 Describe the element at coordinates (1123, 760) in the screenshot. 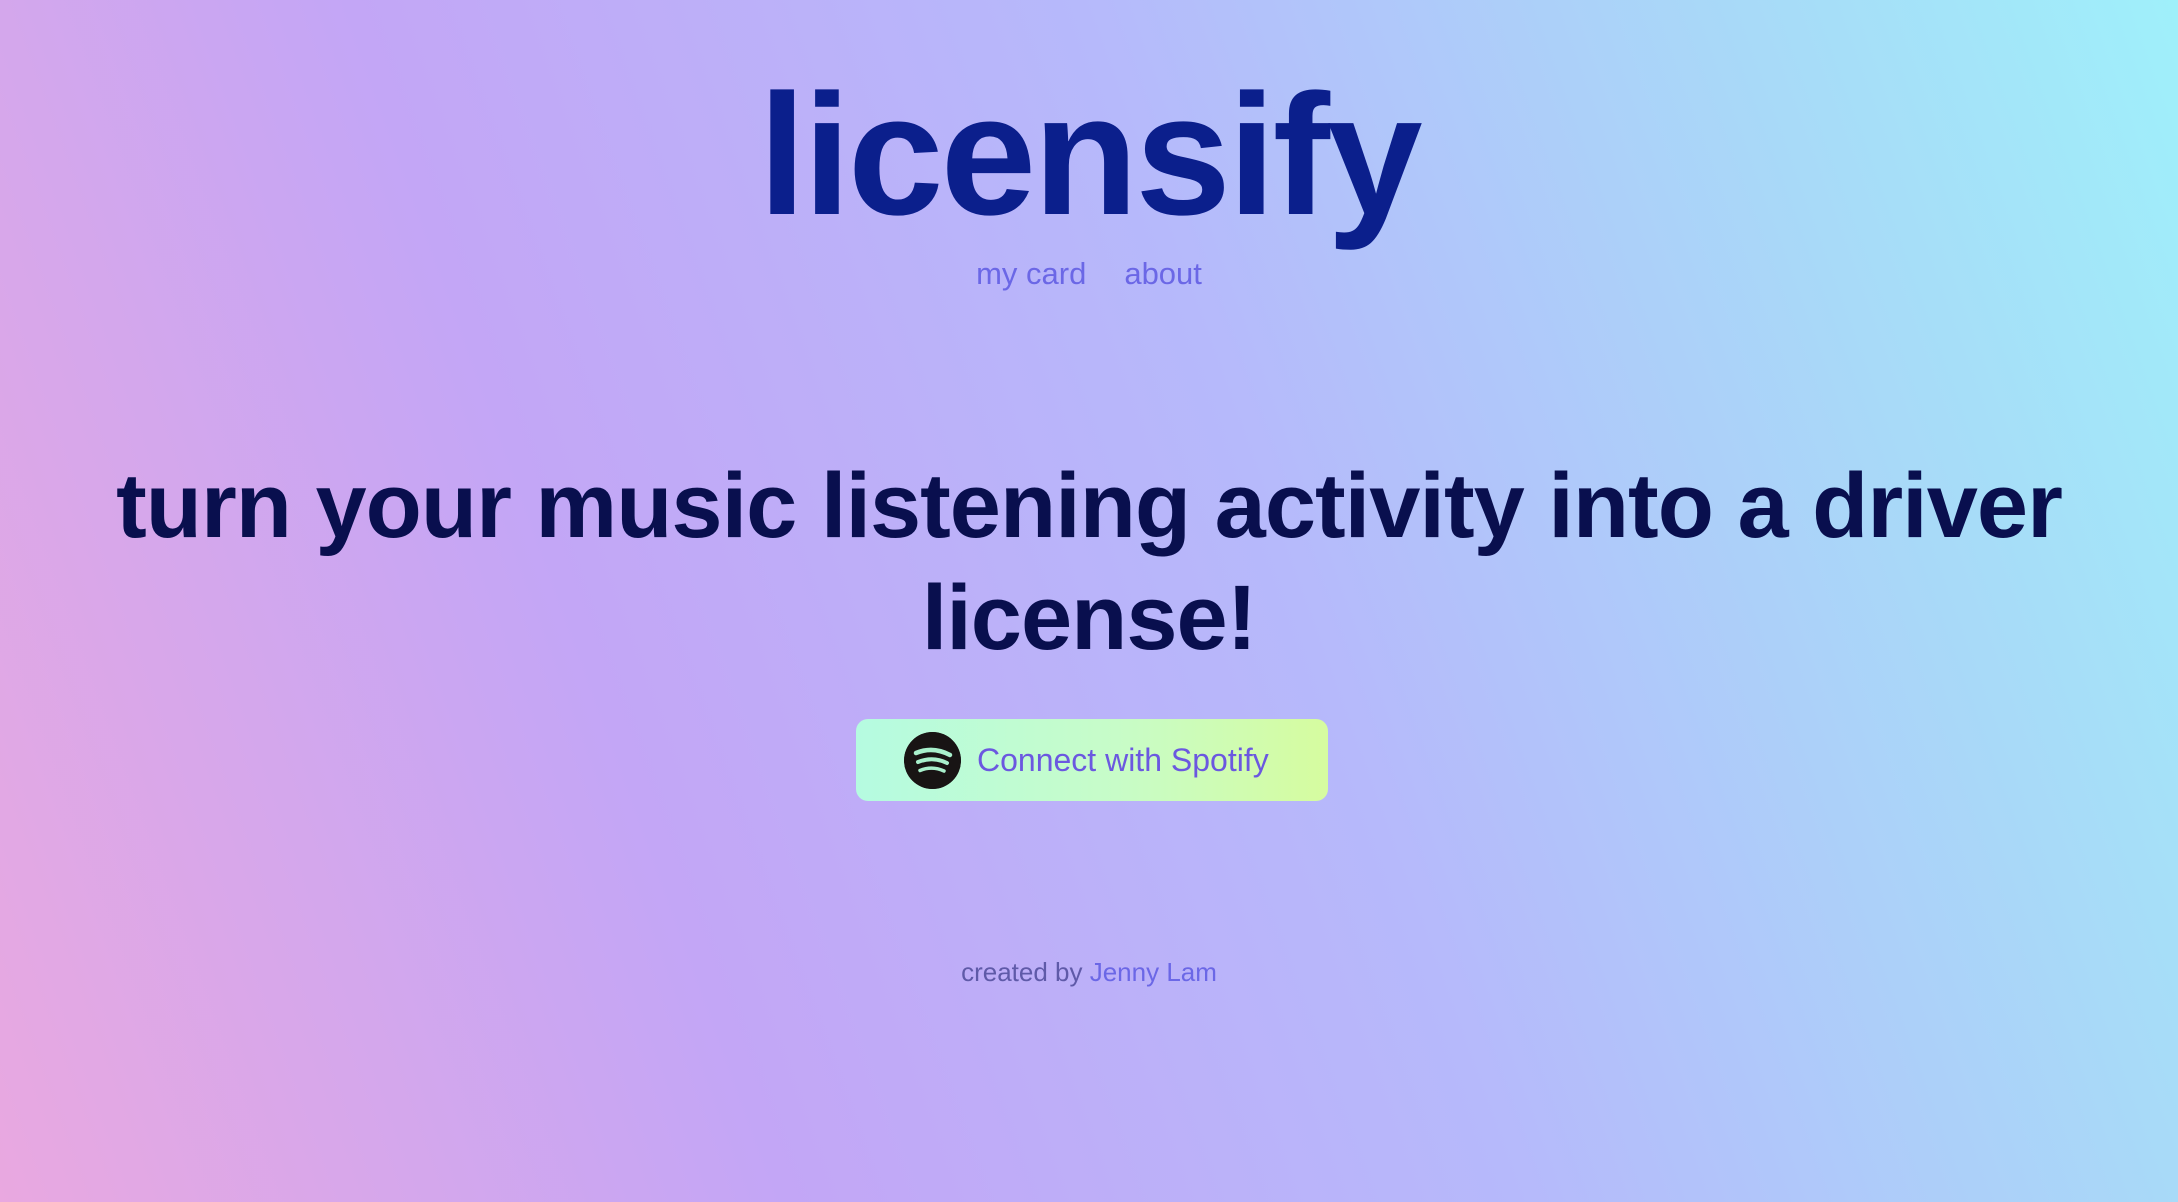

I see `connect-button-label: Connect with Spotify` at that location.